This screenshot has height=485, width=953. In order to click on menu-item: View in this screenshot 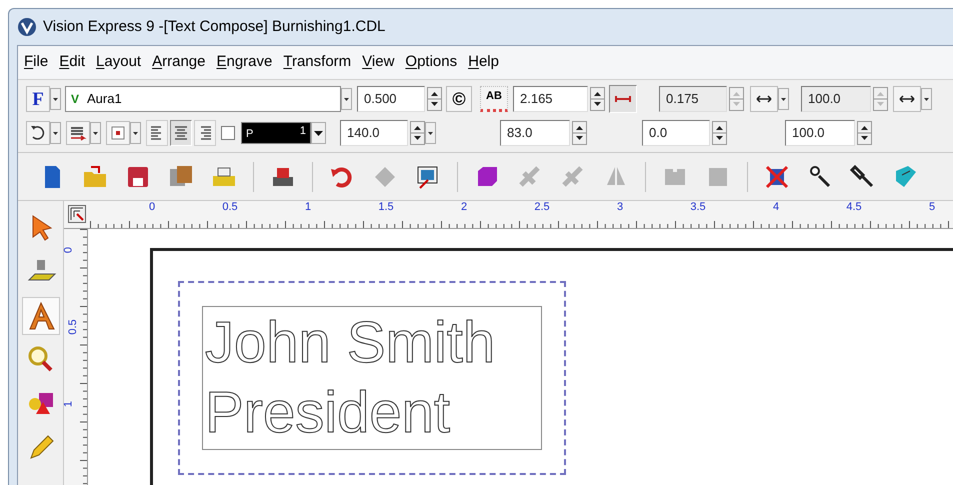, I will do `click(378, 62)`.